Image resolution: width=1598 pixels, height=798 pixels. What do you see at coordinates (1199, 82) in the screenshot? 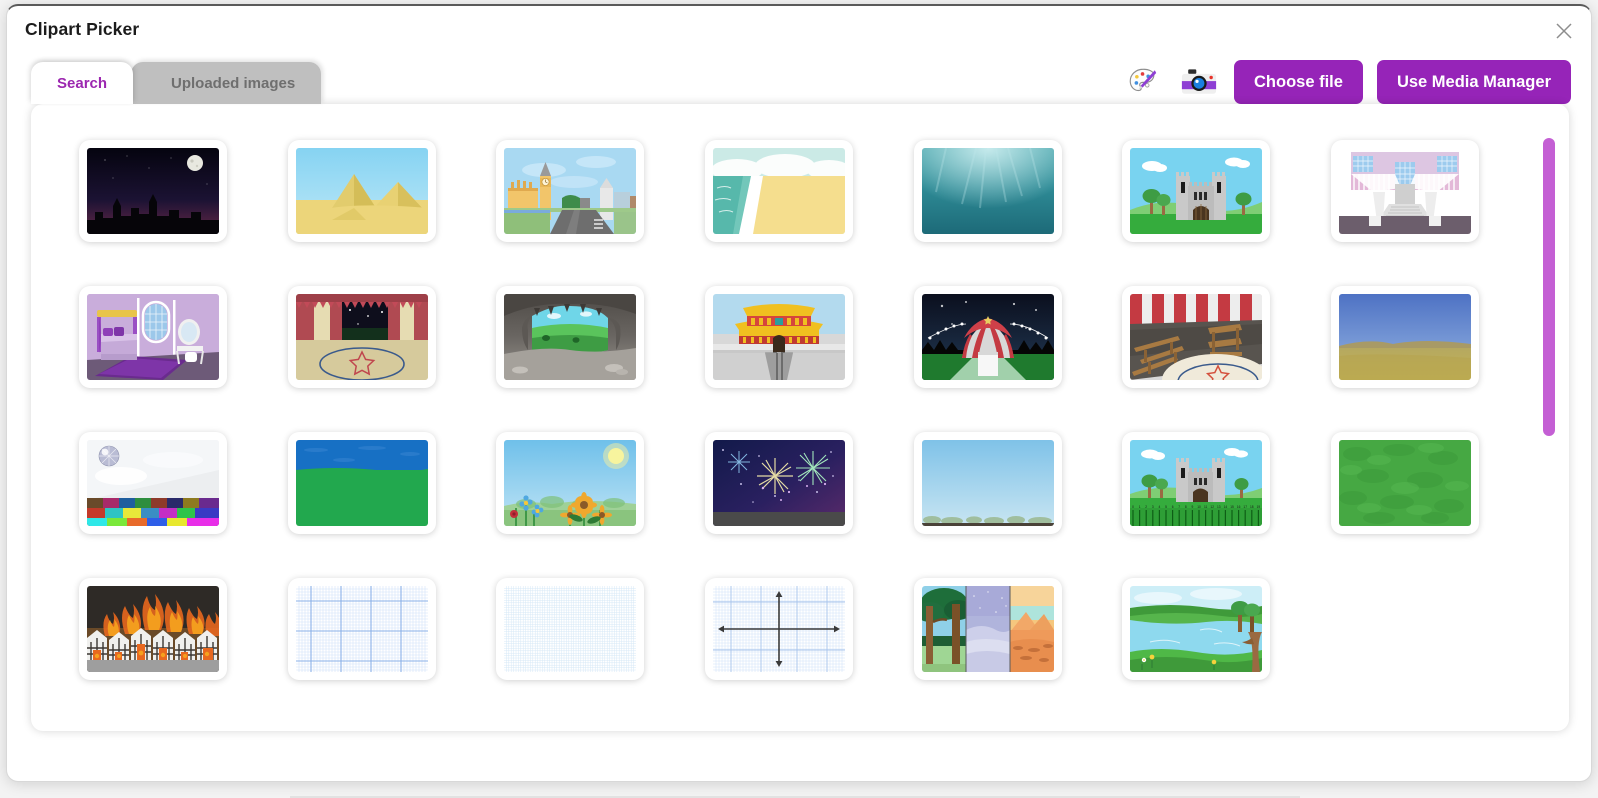
I see `camera-icon` at bounding box center [1199, 82].